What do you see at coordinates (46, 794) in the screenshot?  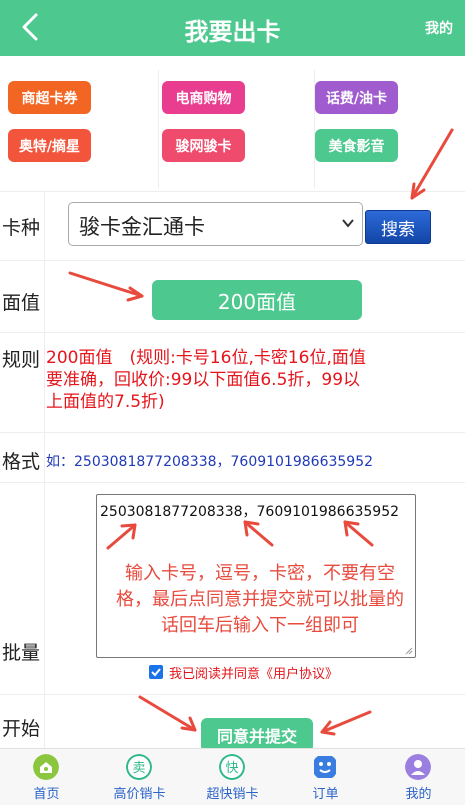 I see `tab-label: 首页` at bounding box center [46, 794].